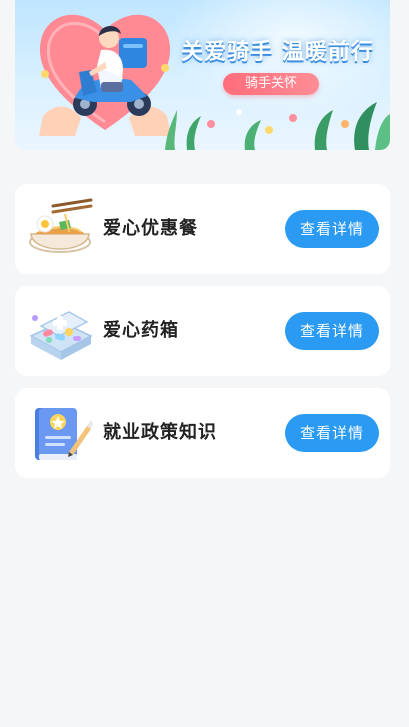 The image size is (409, 727). What do you see at coordinates (277, 52) in the screenshot?
I see `banner-title: 关爱骑手 温暖前行` at bounding box center [277, 52].